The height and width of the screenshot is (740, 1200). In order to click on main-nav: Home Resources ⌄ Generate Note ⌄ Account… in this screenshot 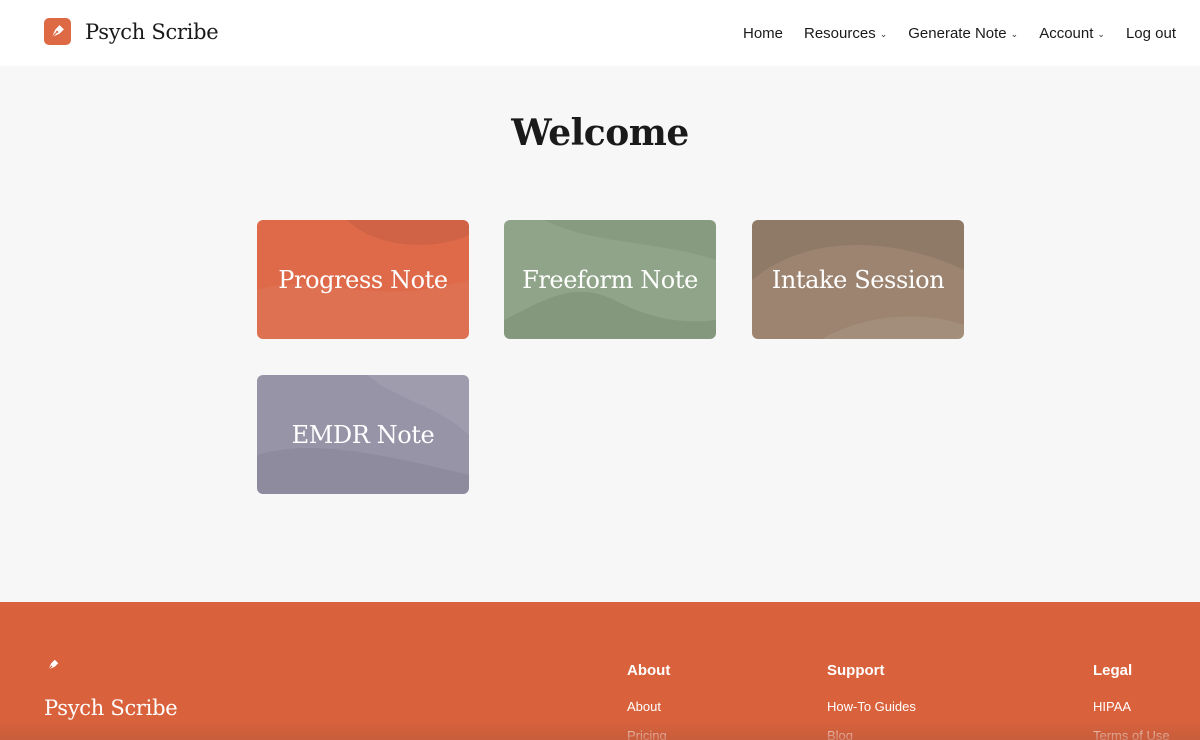, I will do `click(949, 33)`.